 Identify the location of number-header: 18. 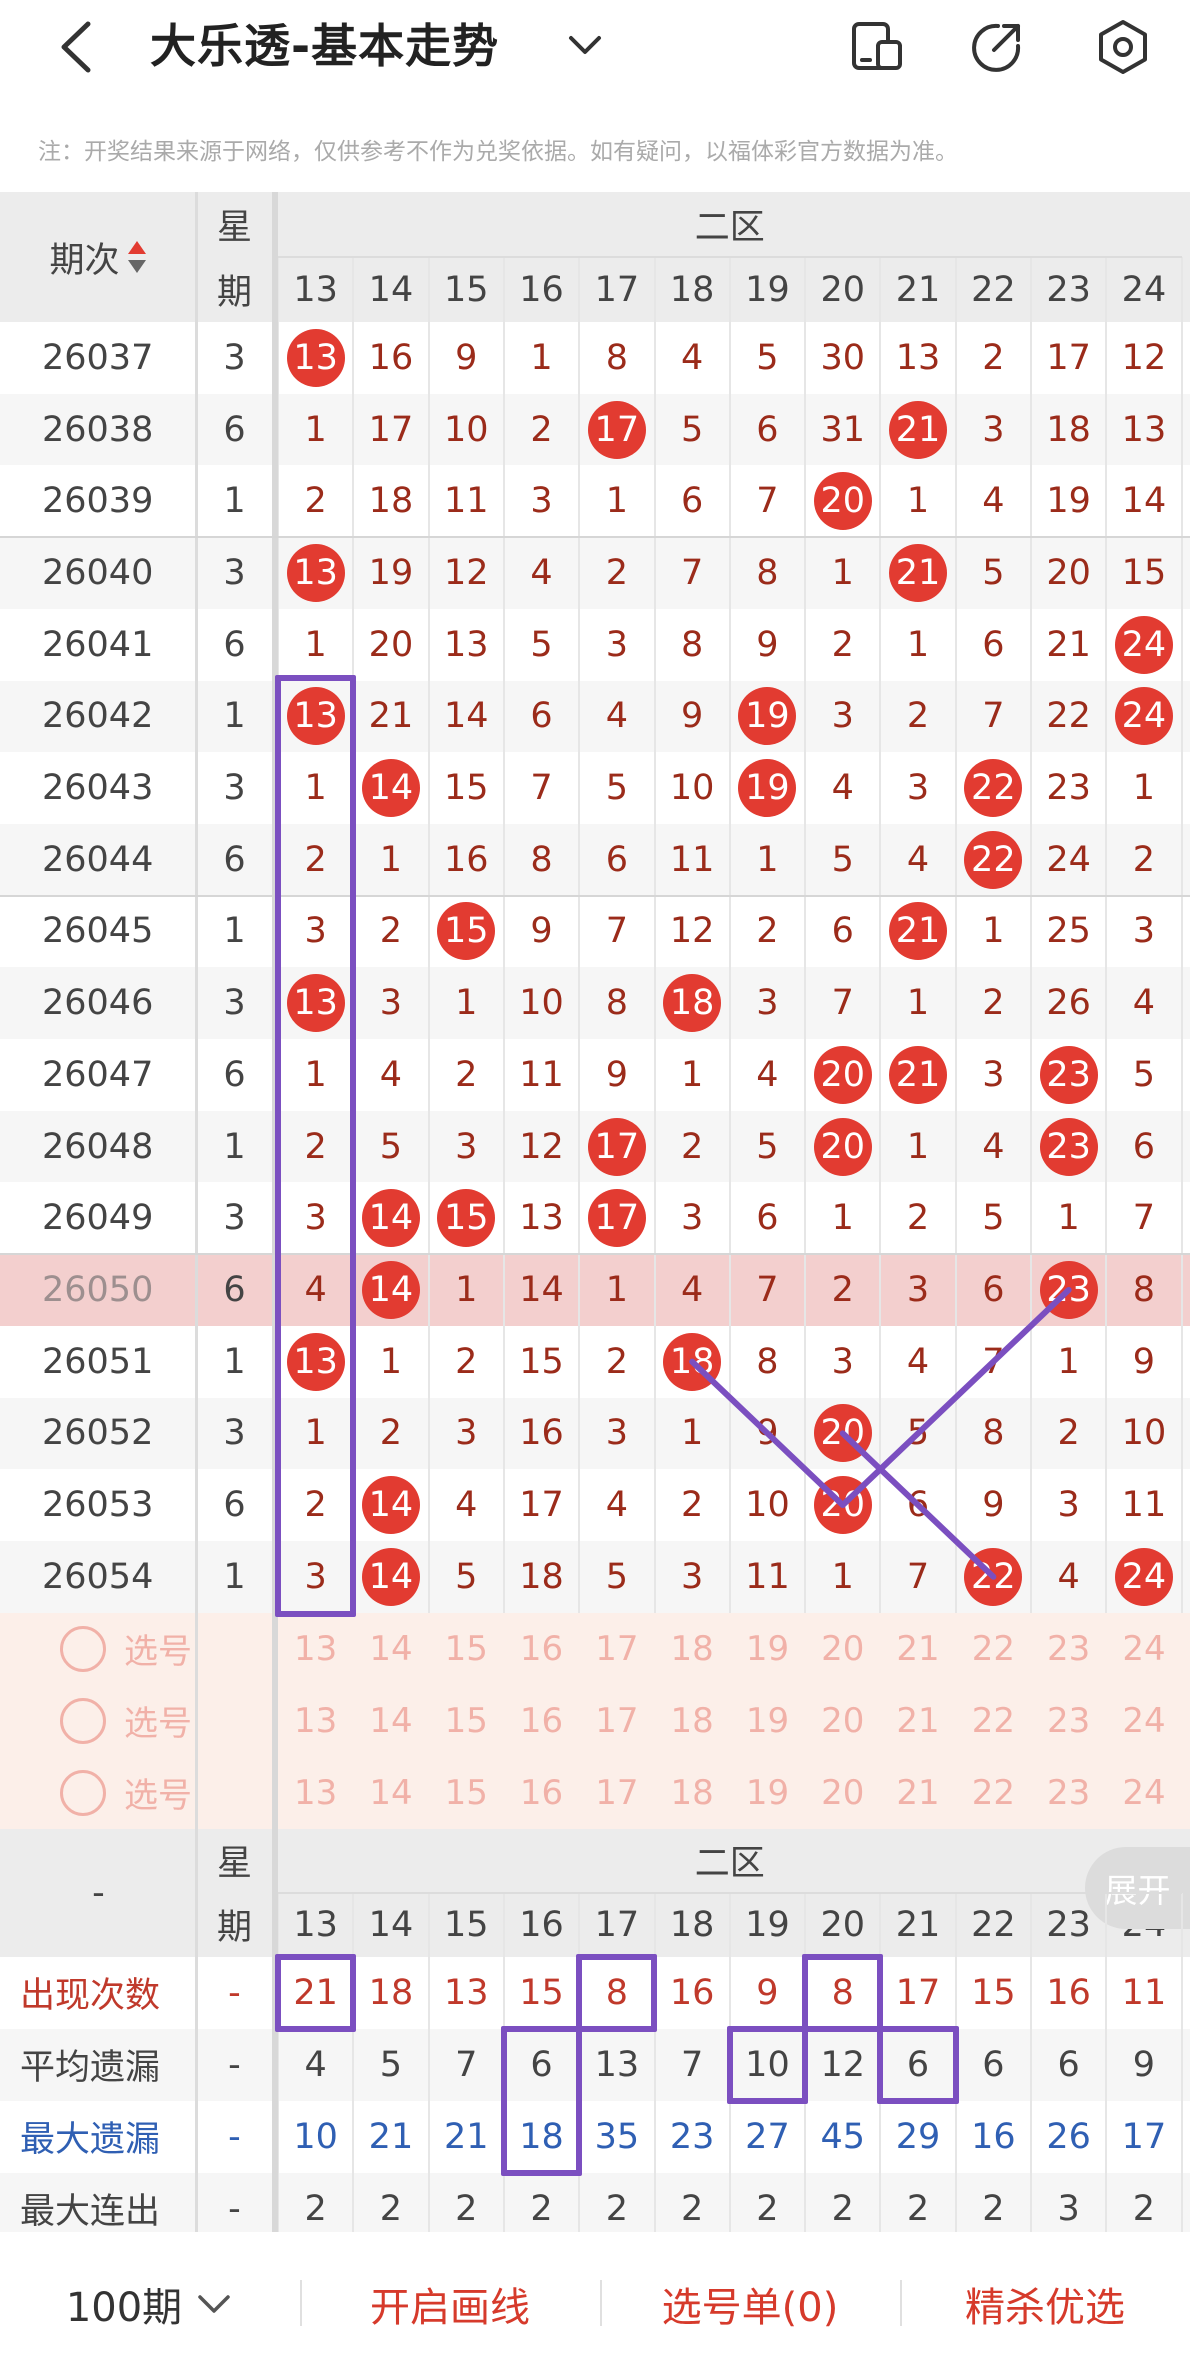
(692, 1924).